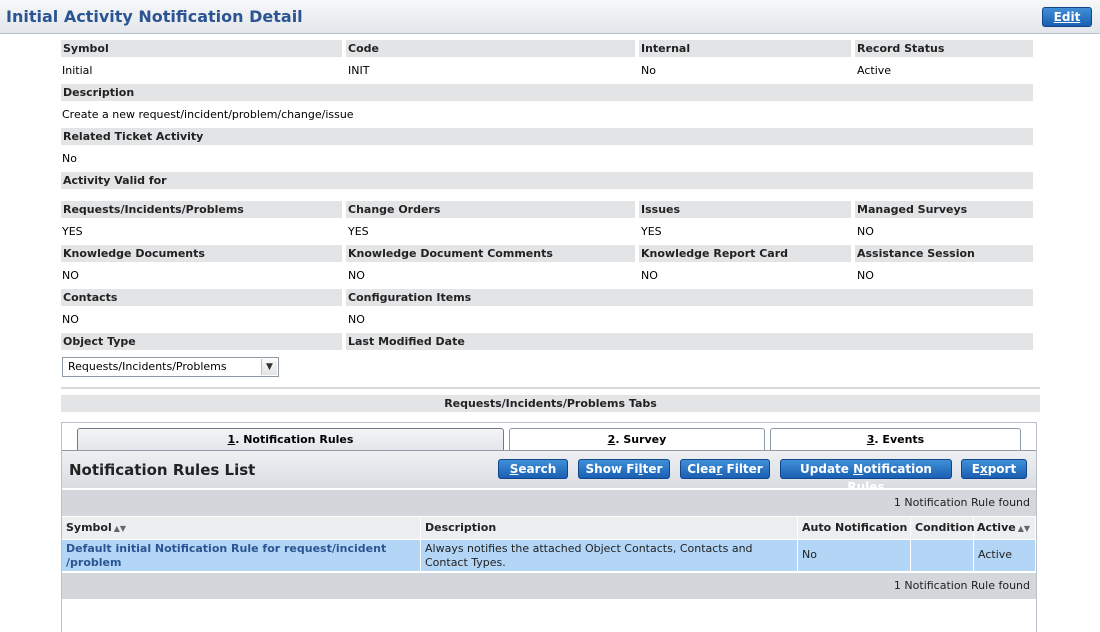  I want to click on related-ticket-activity-label: Related Ticket Activity, so click(547, 136).